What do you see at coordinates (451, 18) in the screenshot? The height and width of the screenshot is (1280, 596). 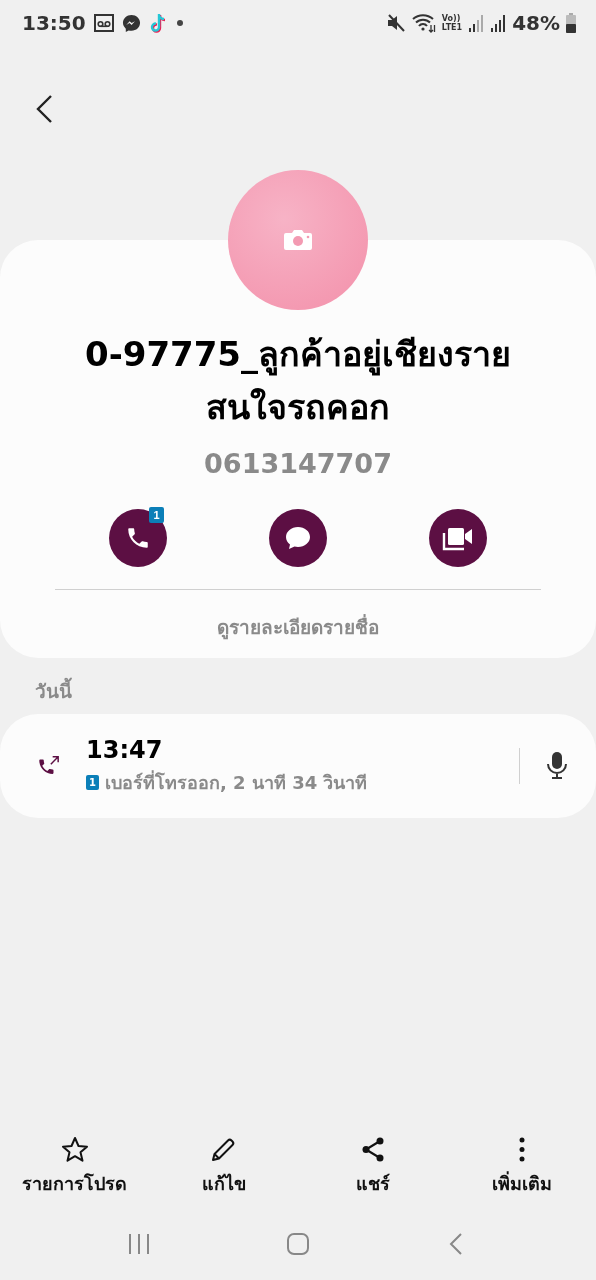 I see `volte-label: Vo))` at bounding box center [451, 18].